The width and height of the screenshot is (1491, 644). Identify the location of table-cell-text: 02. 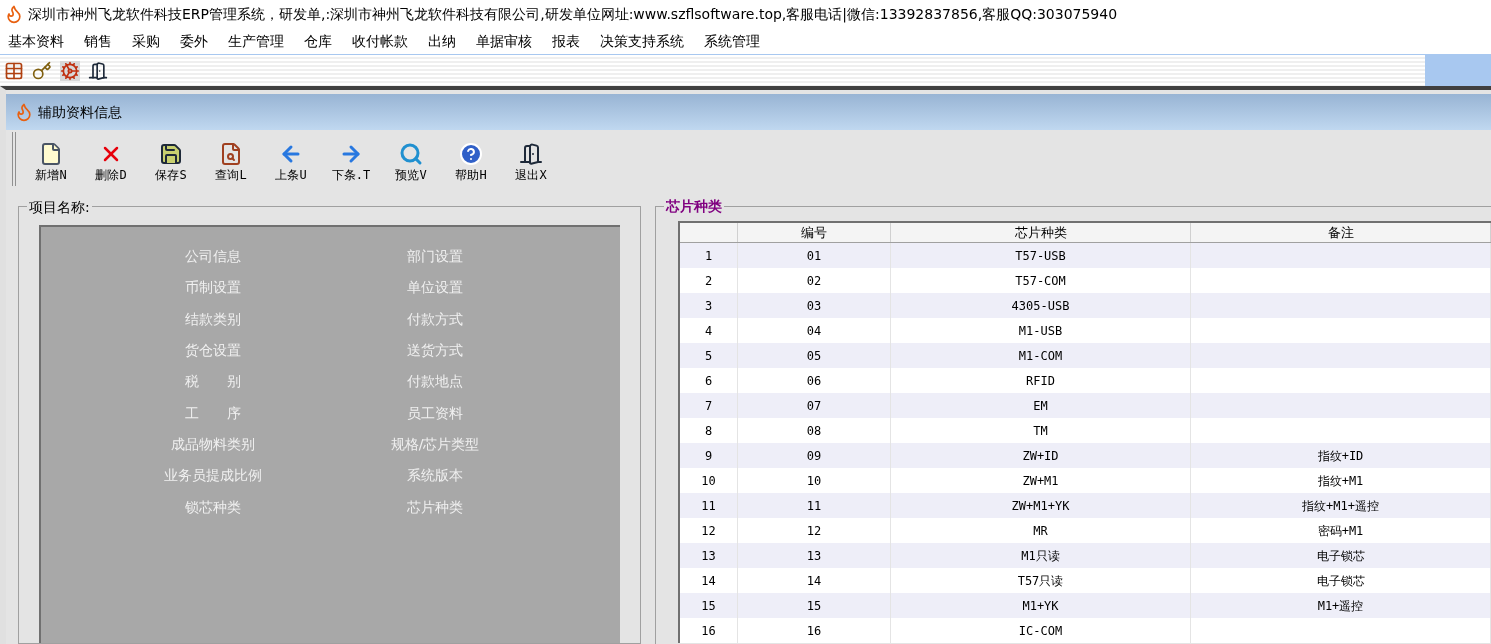
(814, 281).